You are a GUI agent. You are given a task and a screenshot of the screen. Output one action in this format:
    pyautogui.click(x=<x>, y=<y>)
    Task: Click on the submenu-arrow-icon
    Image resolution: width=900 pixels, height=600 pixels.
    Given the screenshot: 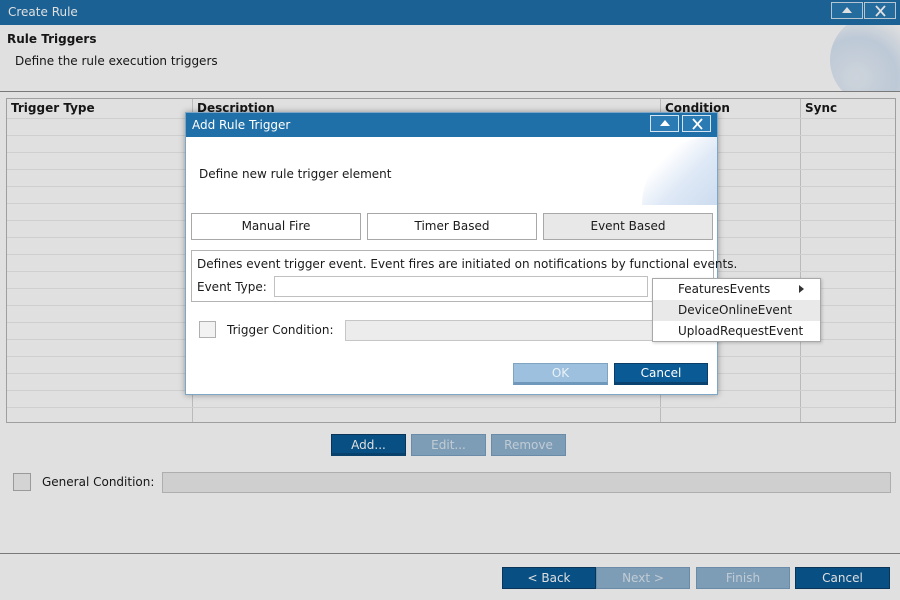 What is the action you would take?
    pyautogui.click(x=801, y=289)
    